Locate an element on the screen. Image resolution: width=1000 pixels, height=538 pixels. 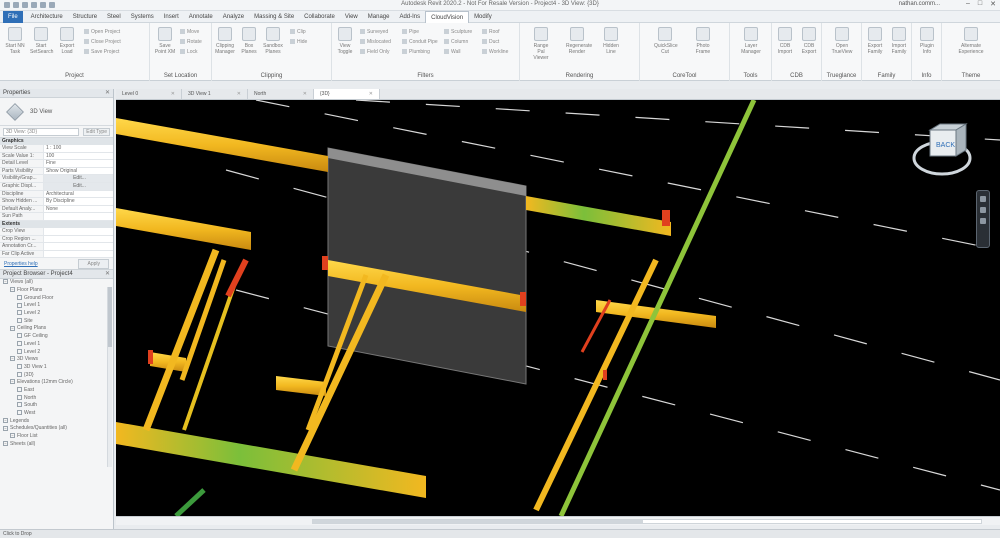
alternate-experience-button: Alternate Experience is located at coordinates (971, 41).